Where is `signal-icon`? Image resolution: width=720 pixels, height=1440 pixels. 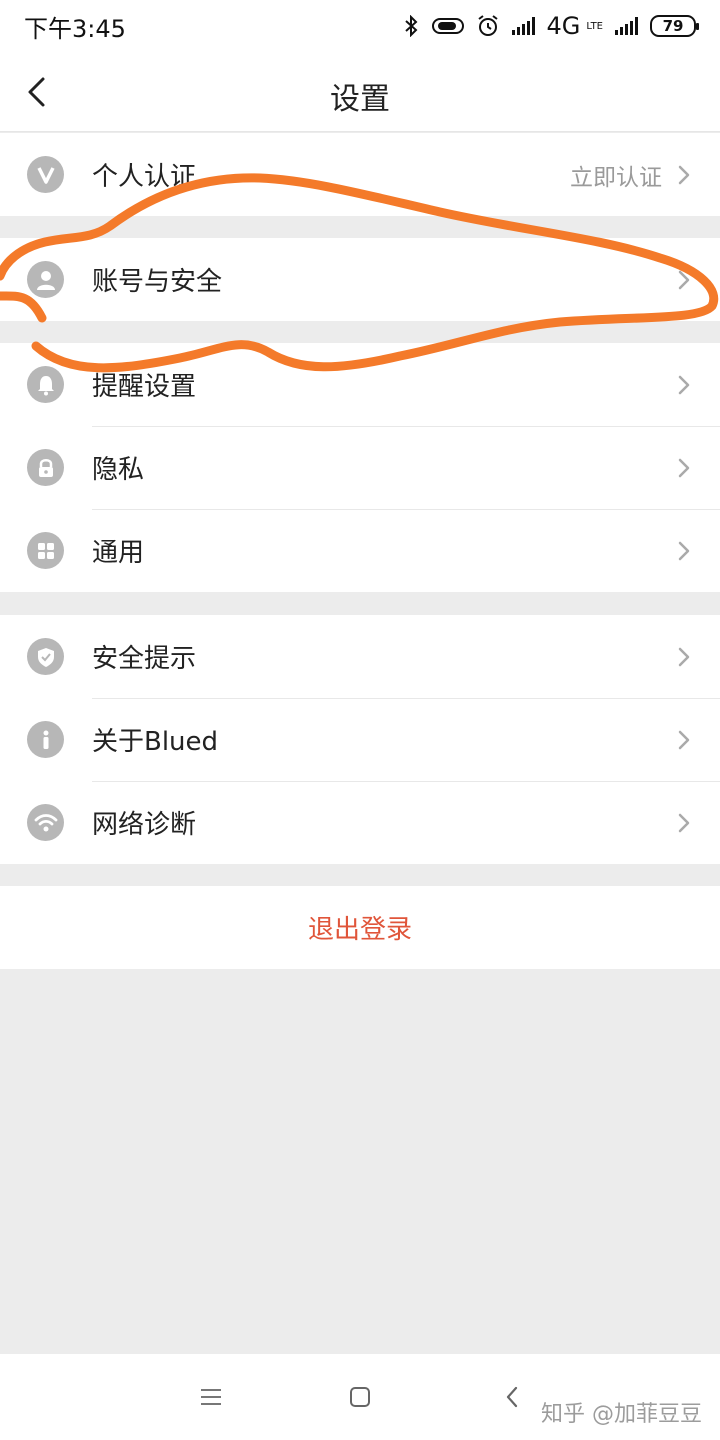
signal-icon is located at coordinates (523, 26).